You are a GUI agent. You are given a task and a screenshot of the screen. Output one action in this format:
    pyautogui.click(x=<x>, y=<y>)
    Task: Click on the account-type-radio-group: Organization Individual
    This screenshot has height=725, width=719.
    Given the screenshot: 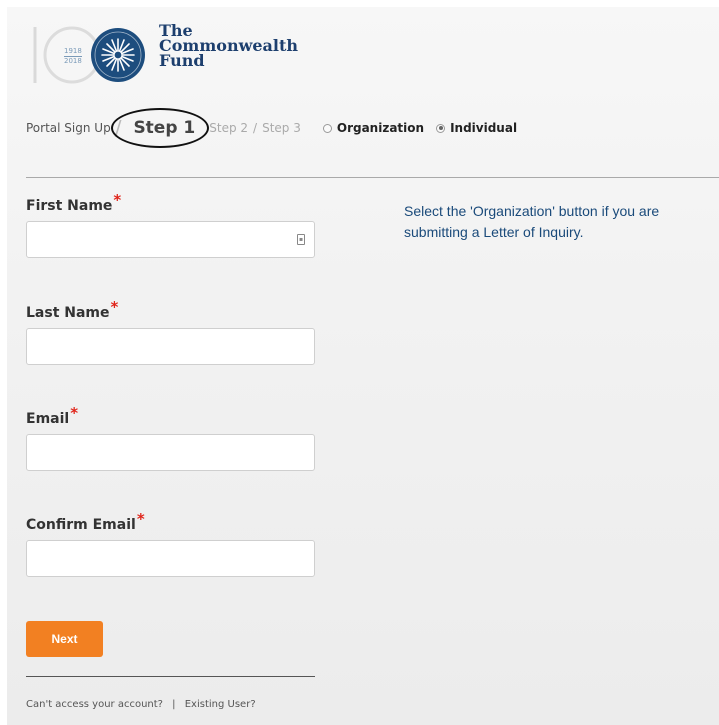 What is the action you would take?
    pyautogui.click(x=425, y=128)
    